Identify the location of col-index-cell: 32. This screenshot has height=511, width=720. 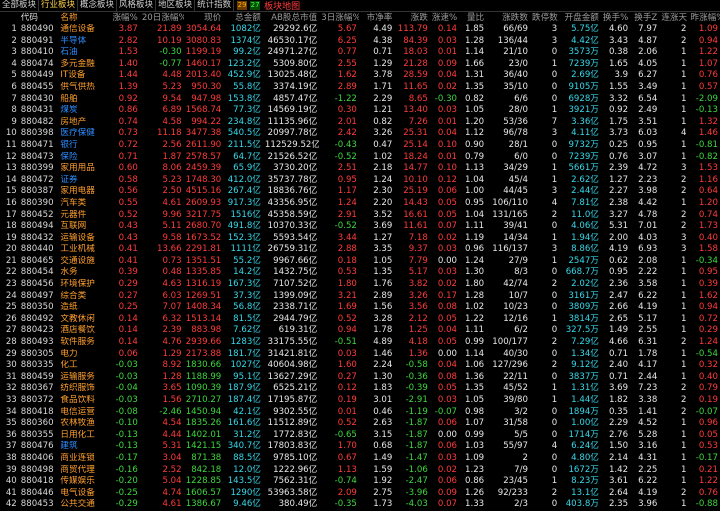
(11, 388).